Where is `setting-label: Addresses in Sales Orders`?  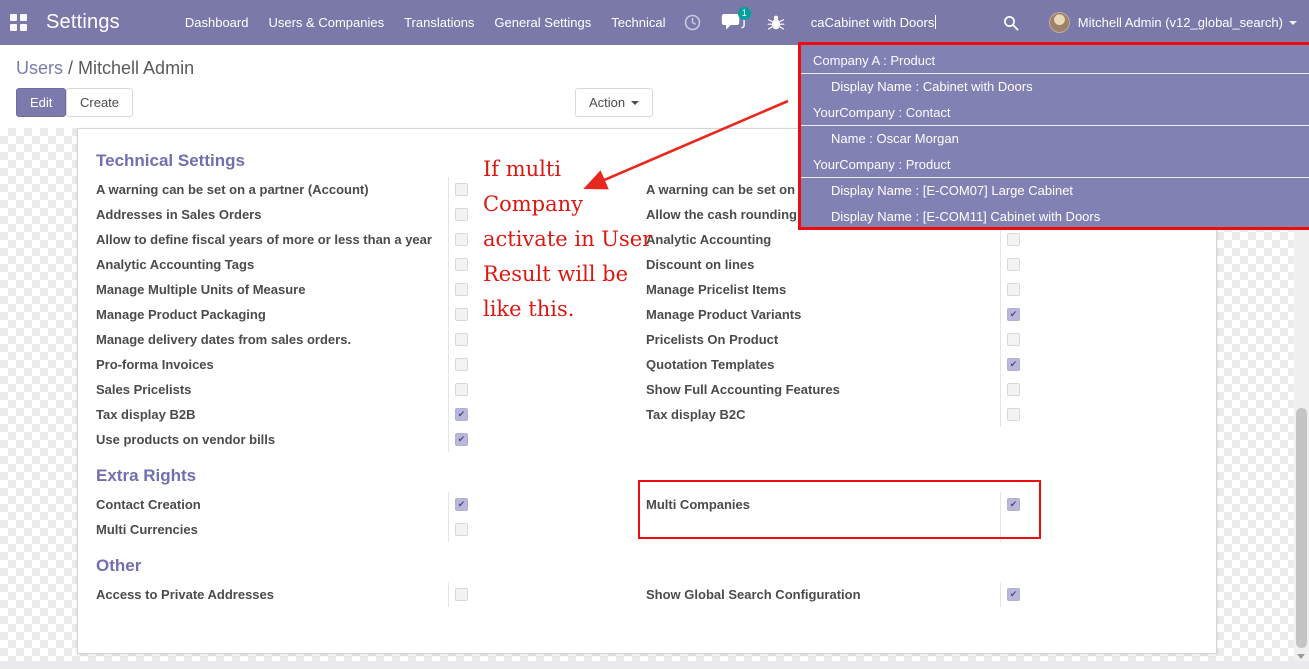 setting-label: Addresses in Sales Orders is located at coordinates (179, 214).